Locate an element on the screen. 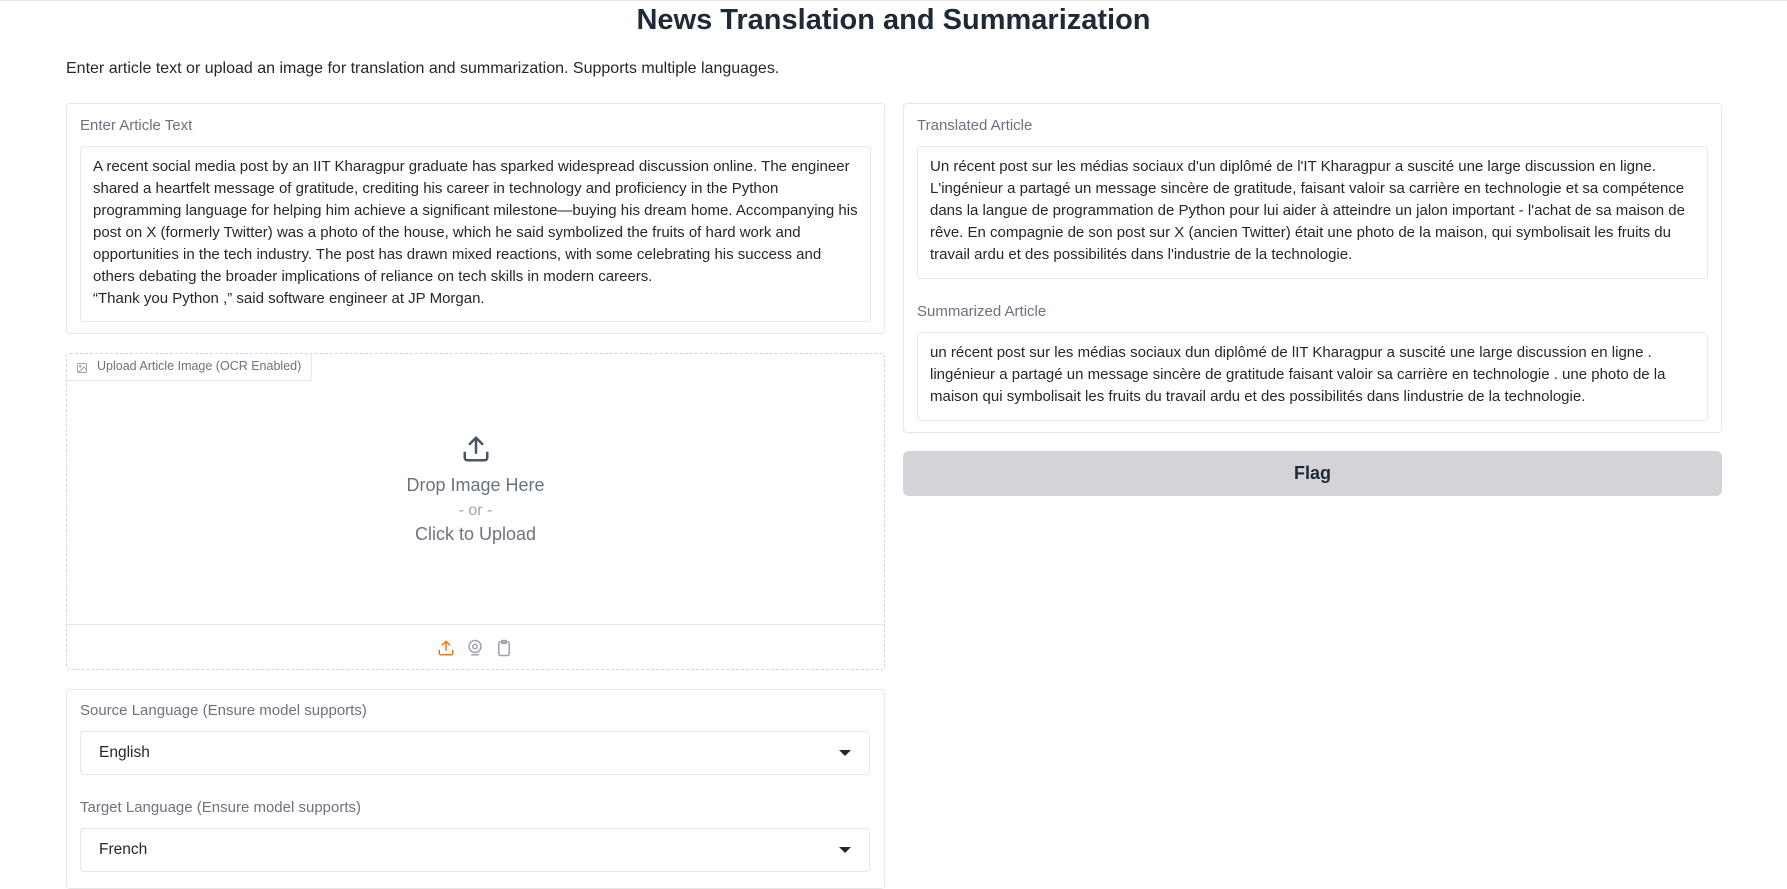 Image resolution: width=1787 pixels, height=889 pixels. target-language-select: French is located at coordinates (475, 850).